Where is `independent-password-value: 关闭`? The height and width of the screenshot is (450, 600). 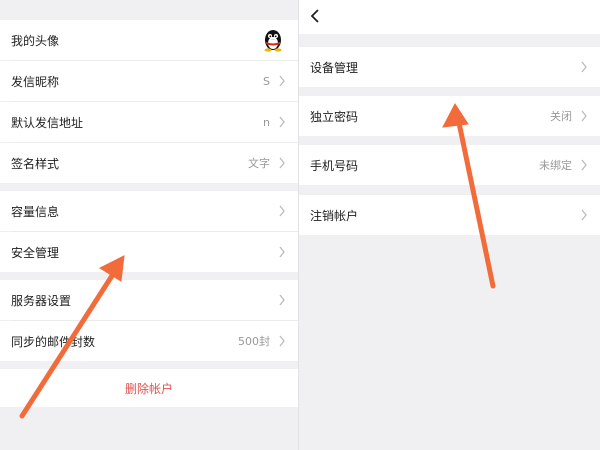 independent-password-value: 关闭 is located at coordinates (561, 116).